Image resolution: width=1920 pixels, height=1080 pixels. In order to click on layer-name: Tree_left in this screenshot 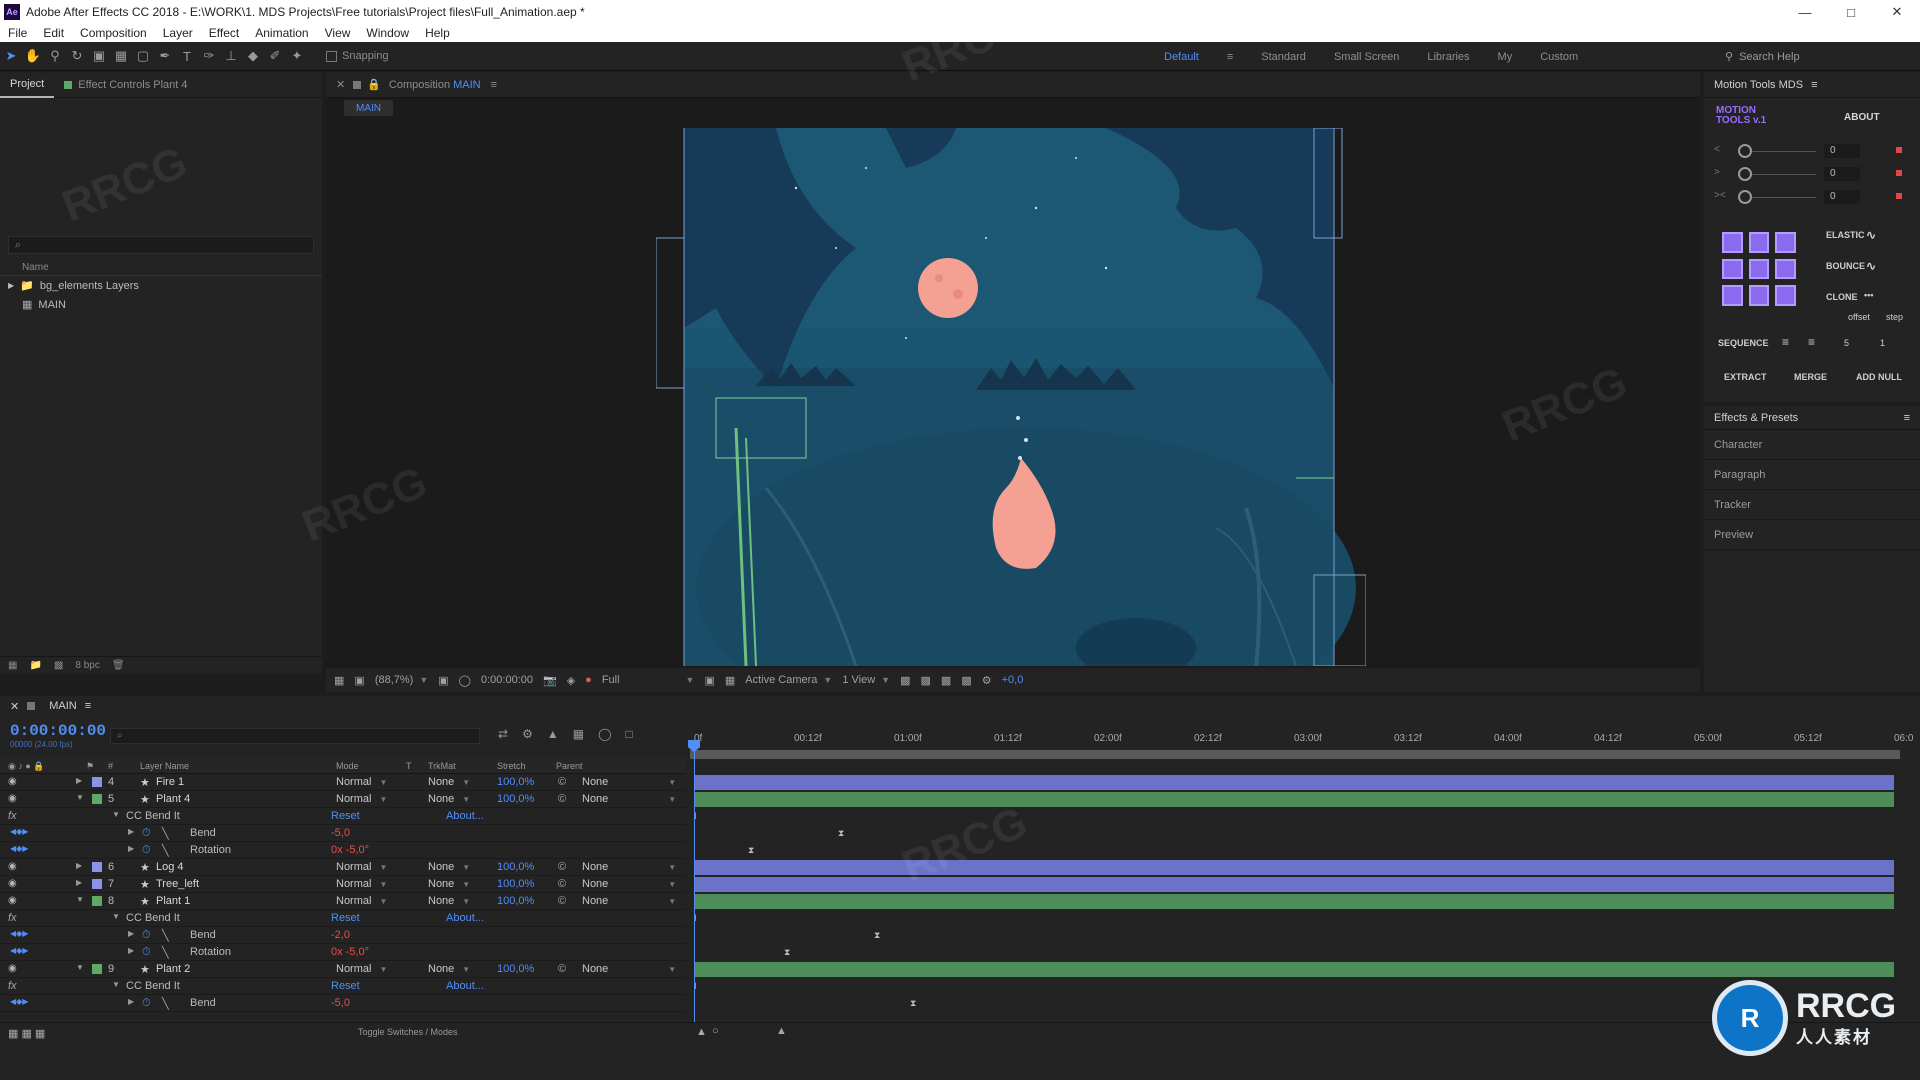, I will do `click(177, 884)`.